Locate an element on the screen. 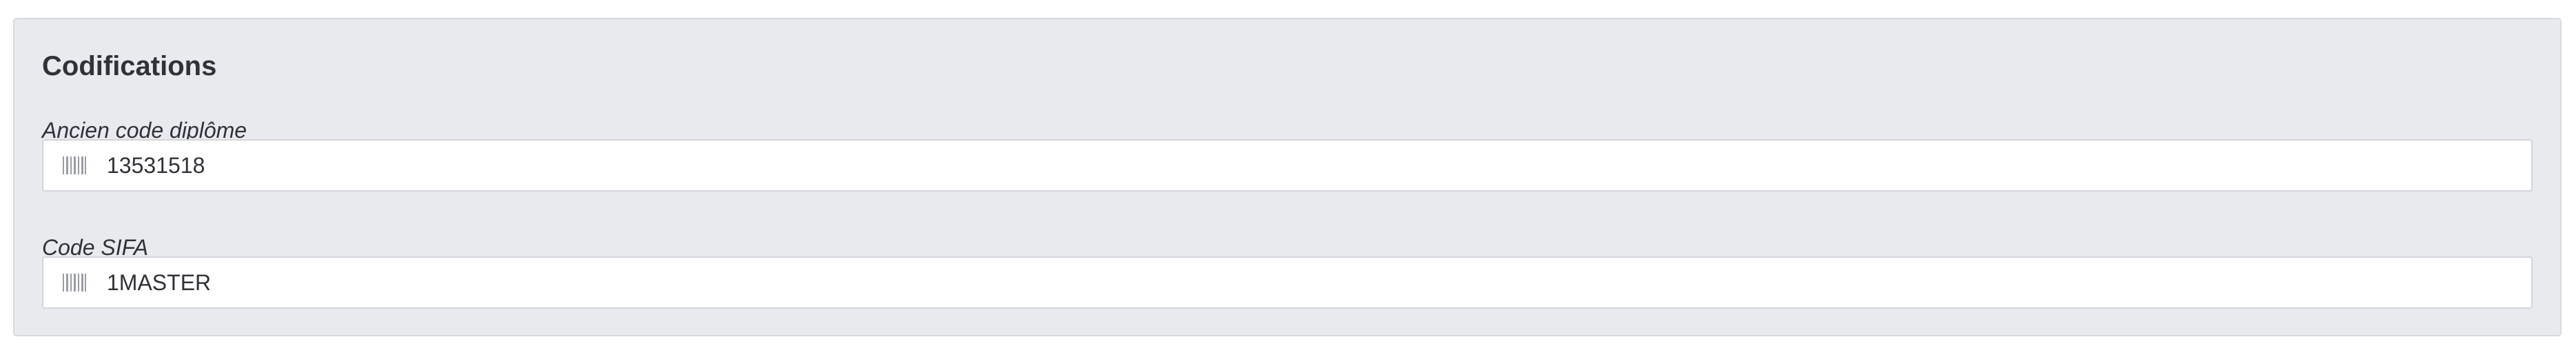  old-diploma-code-field: 13531518 is located at coordinates (1287, 165).